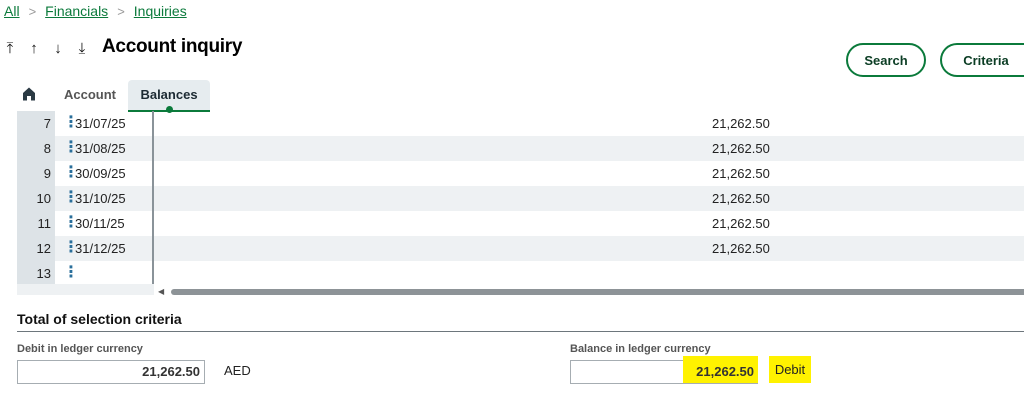  I want to click on row-number: 12, so click(36, 248).